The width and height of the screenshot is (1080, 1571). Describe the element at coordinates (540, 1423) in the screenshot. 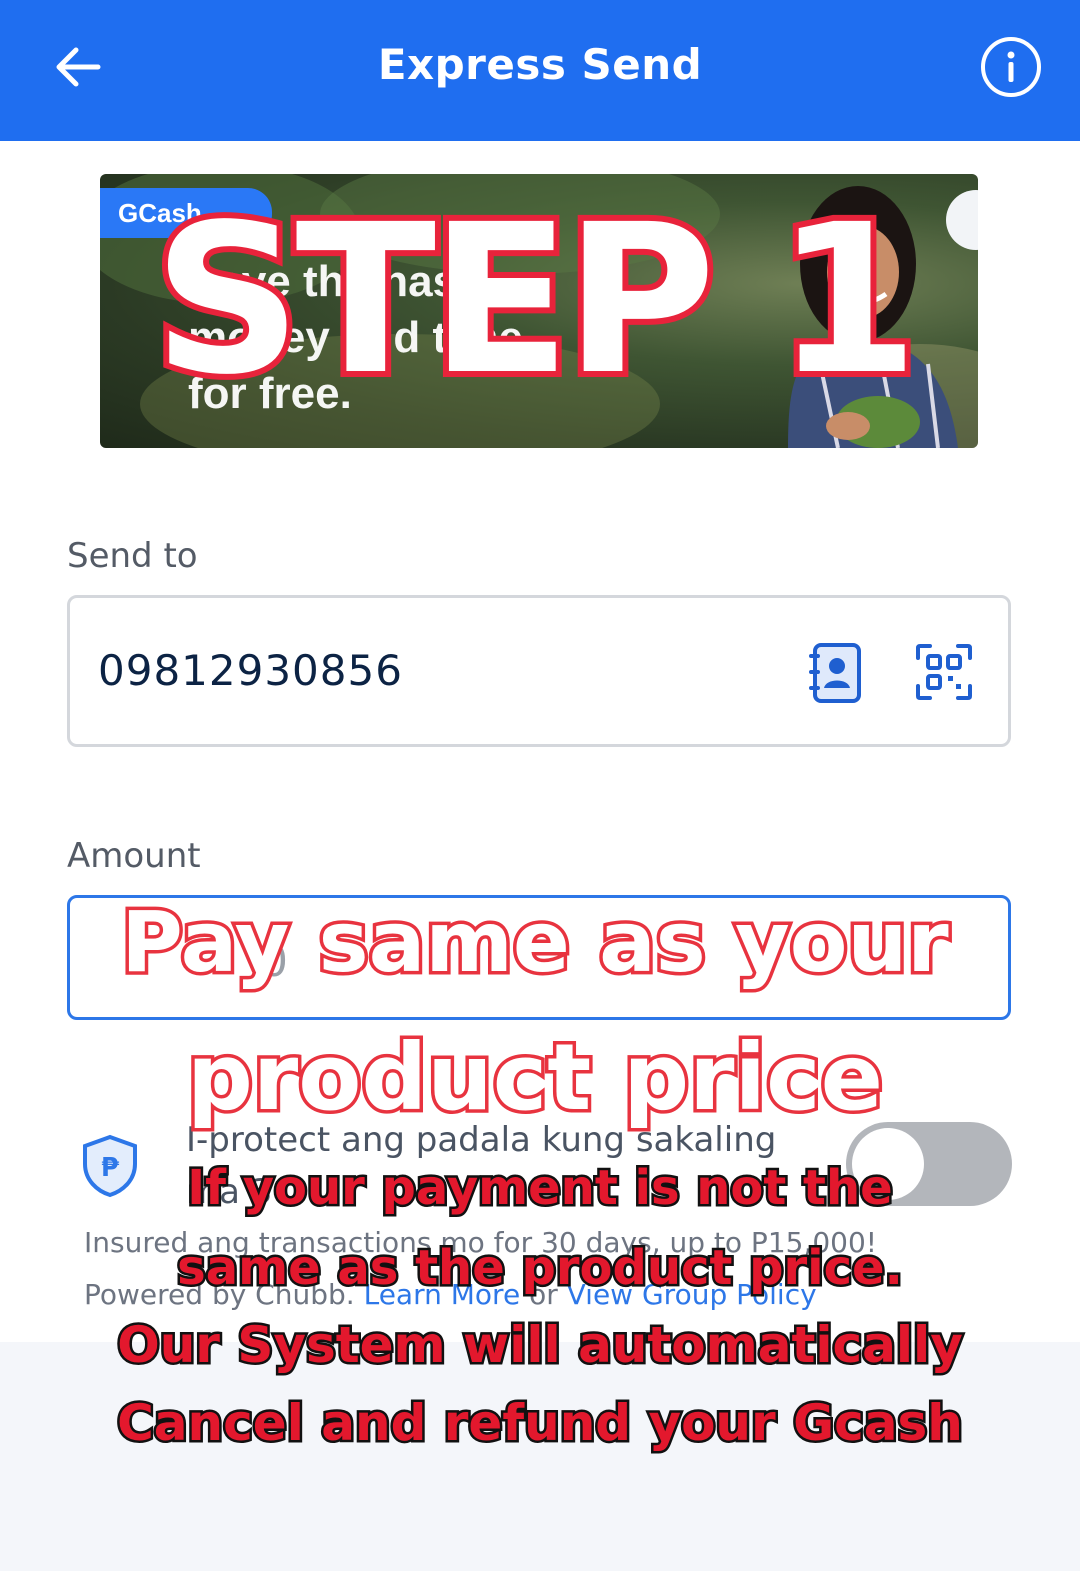

I see `overlay-warning-line4: Cancel and refund your Gcash` at that location.